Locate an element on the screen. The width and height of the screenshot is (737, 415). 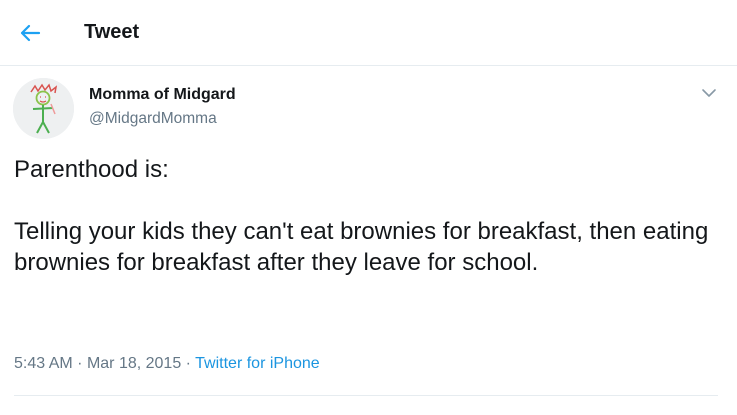
avatar is located at coordinates (43, 108).